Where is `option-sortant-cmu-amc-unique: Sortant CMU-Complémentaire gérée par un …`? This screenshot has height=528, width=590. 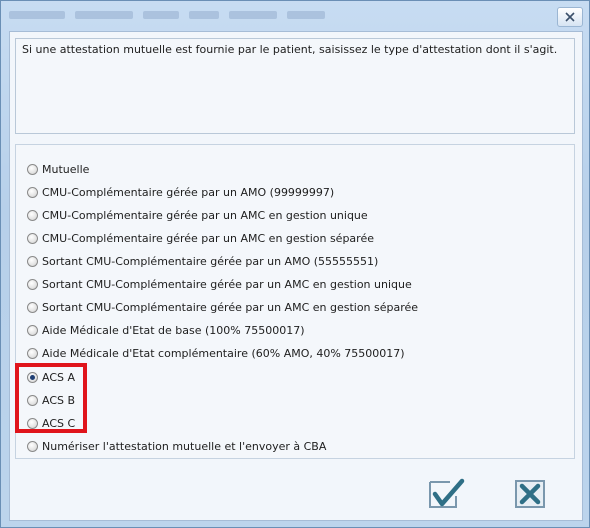
option-sortant-cmu-amc-unique: Sortant CMU-Complémentaire gérée par un … is located at coordinates (219, 284).